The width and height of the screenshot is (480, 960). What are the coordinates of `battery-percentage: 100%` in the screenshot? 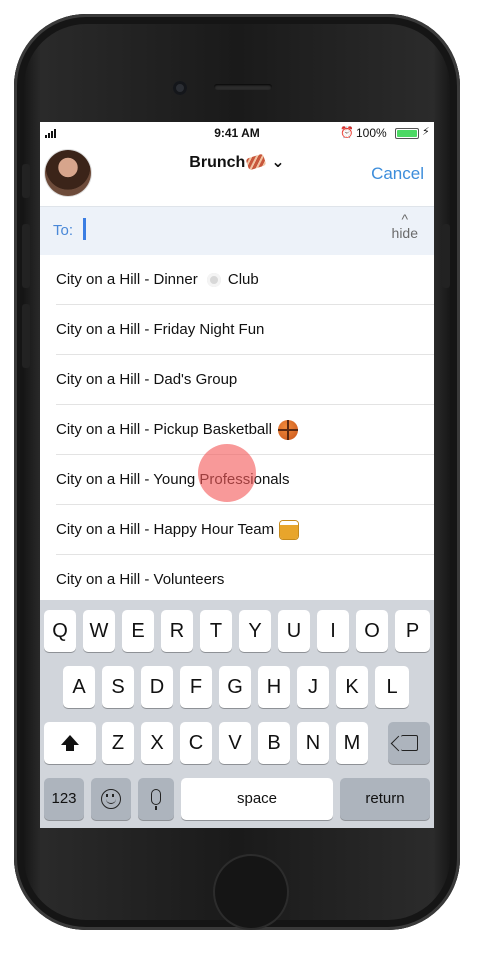 It's located at (371, 133).